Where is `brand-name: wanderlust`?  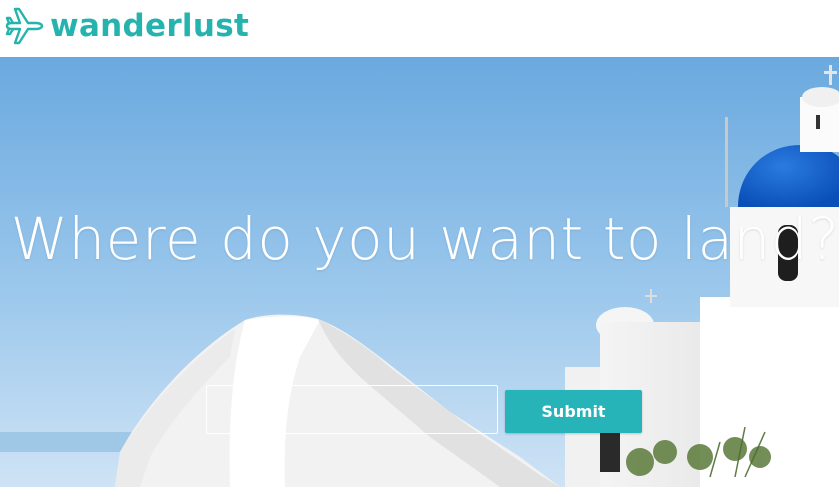 brand-name: wanderlust is located at coordinates (150, 26).